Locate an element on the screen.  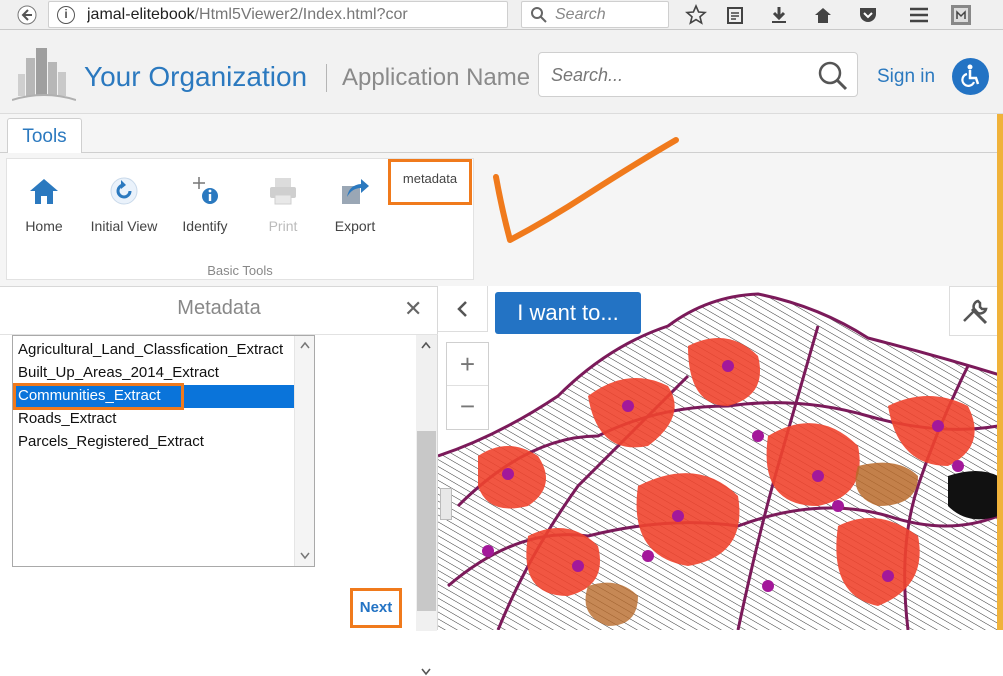
tab-tools: Tools is located at coordinates (44, 135).